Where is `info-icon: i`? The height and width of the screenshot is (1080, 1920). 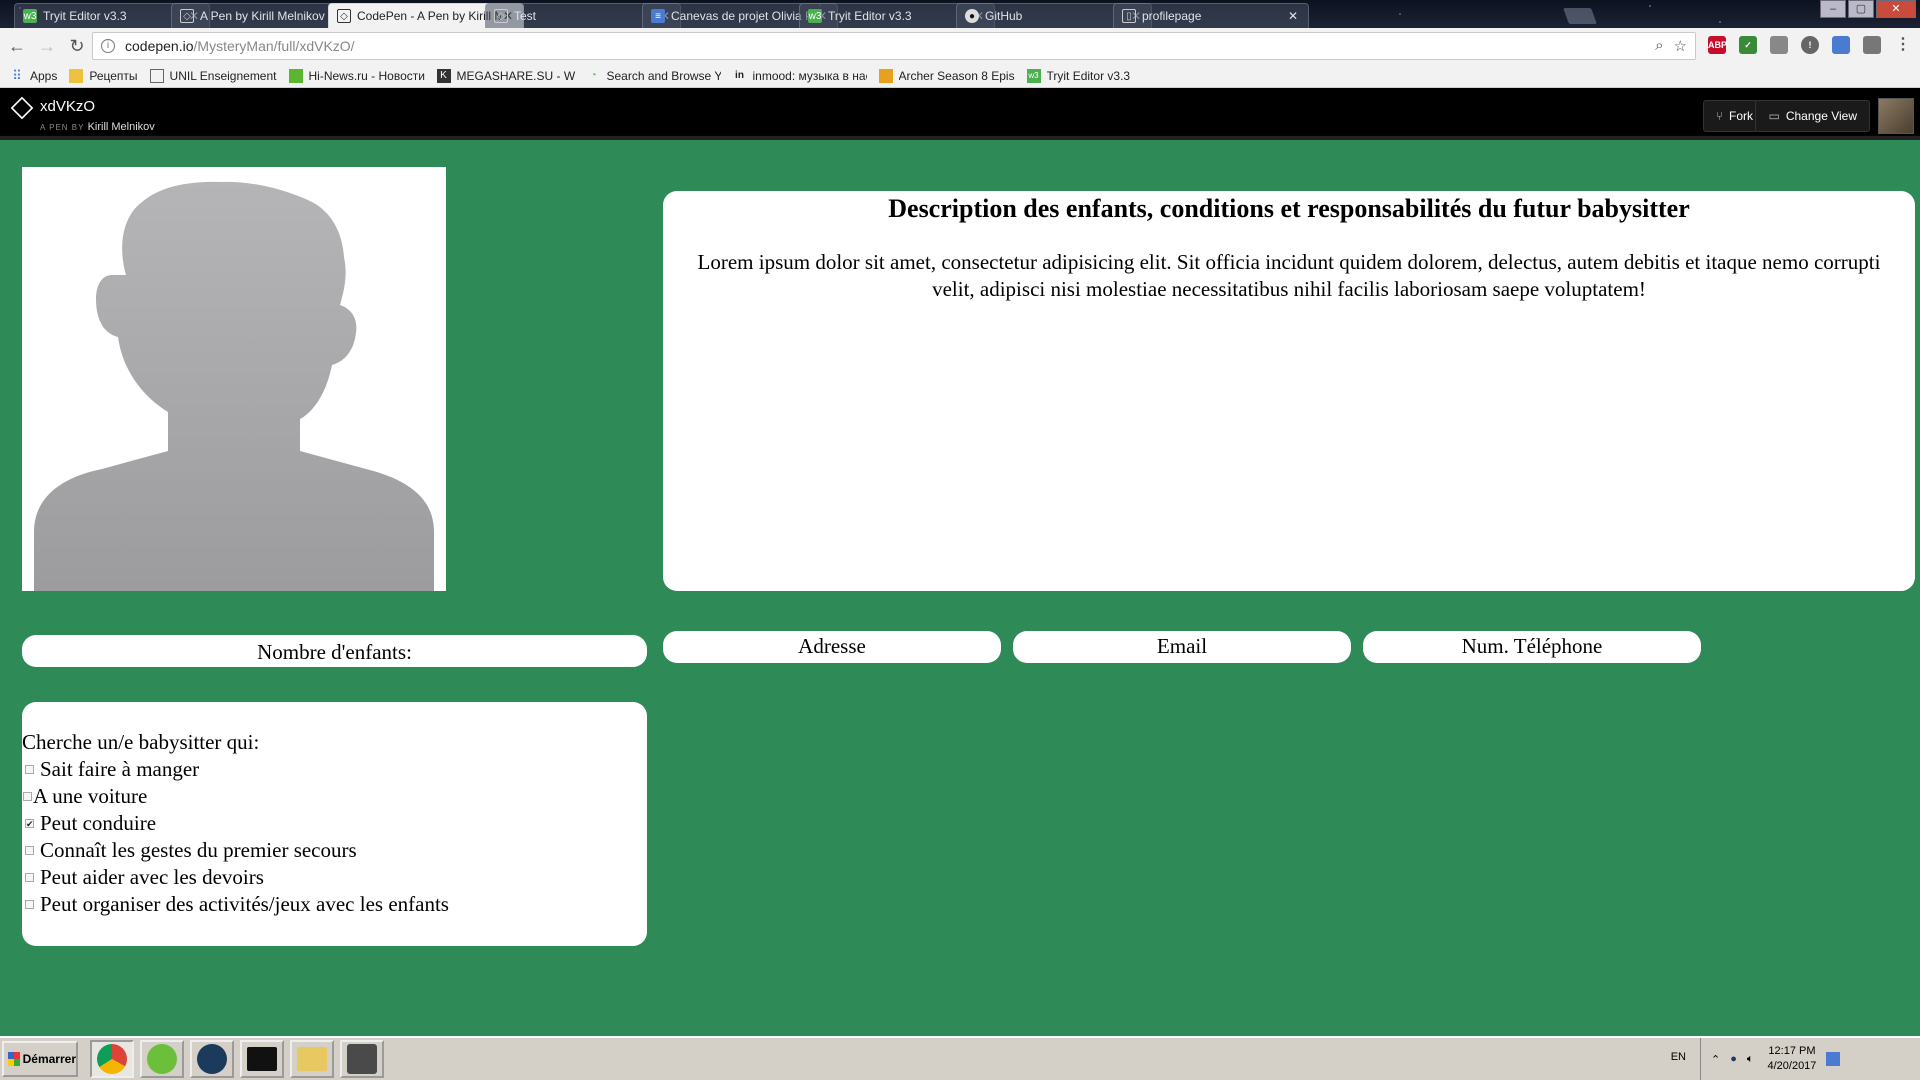
info-icon: i is located at coordinates (108, 46).